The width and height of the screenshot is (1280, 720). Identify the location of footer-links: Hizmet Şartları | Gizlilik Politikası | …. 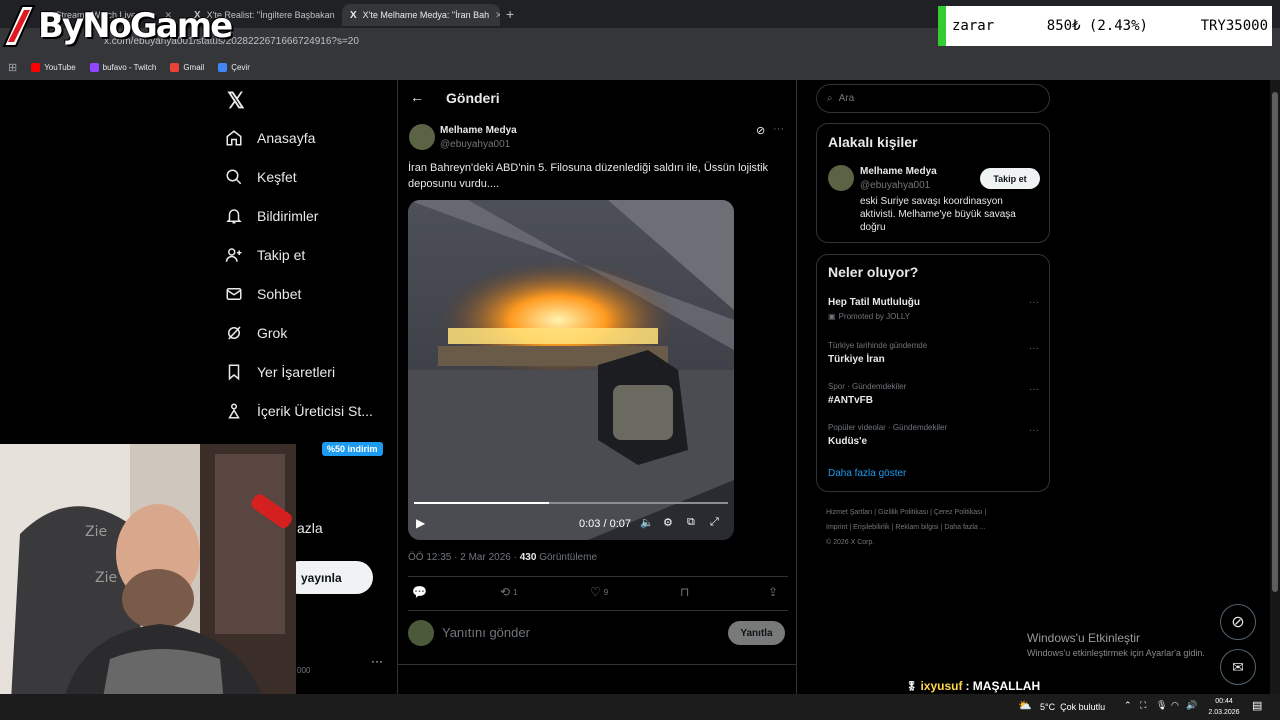
(906, 527).